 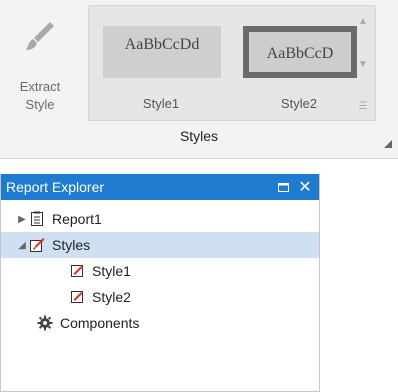 What do you see at coordinates (55, 187) in the screenshot?
I see `panel-title: Report Explorer` at bounding box center [55, 187].